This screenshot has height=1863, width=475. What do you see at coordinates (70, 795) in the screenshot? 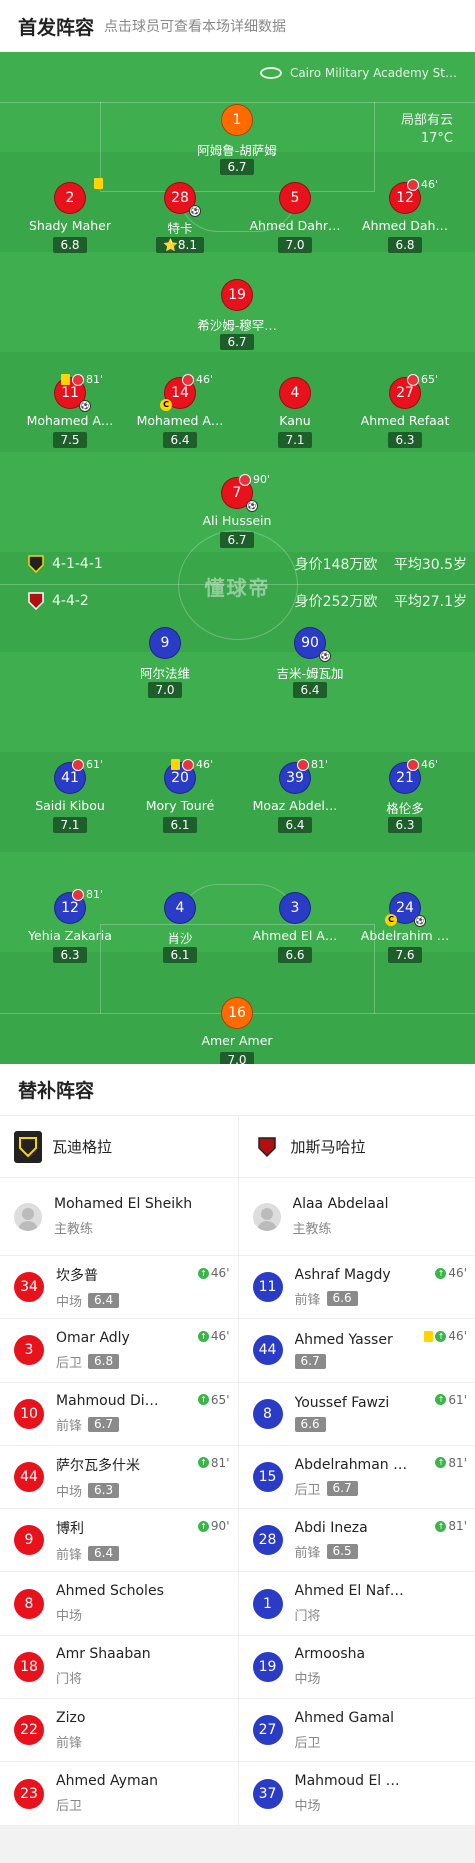
I see `away-player: 41 61' Saidi Kibou 7.1` at bounding box center [70, 795].